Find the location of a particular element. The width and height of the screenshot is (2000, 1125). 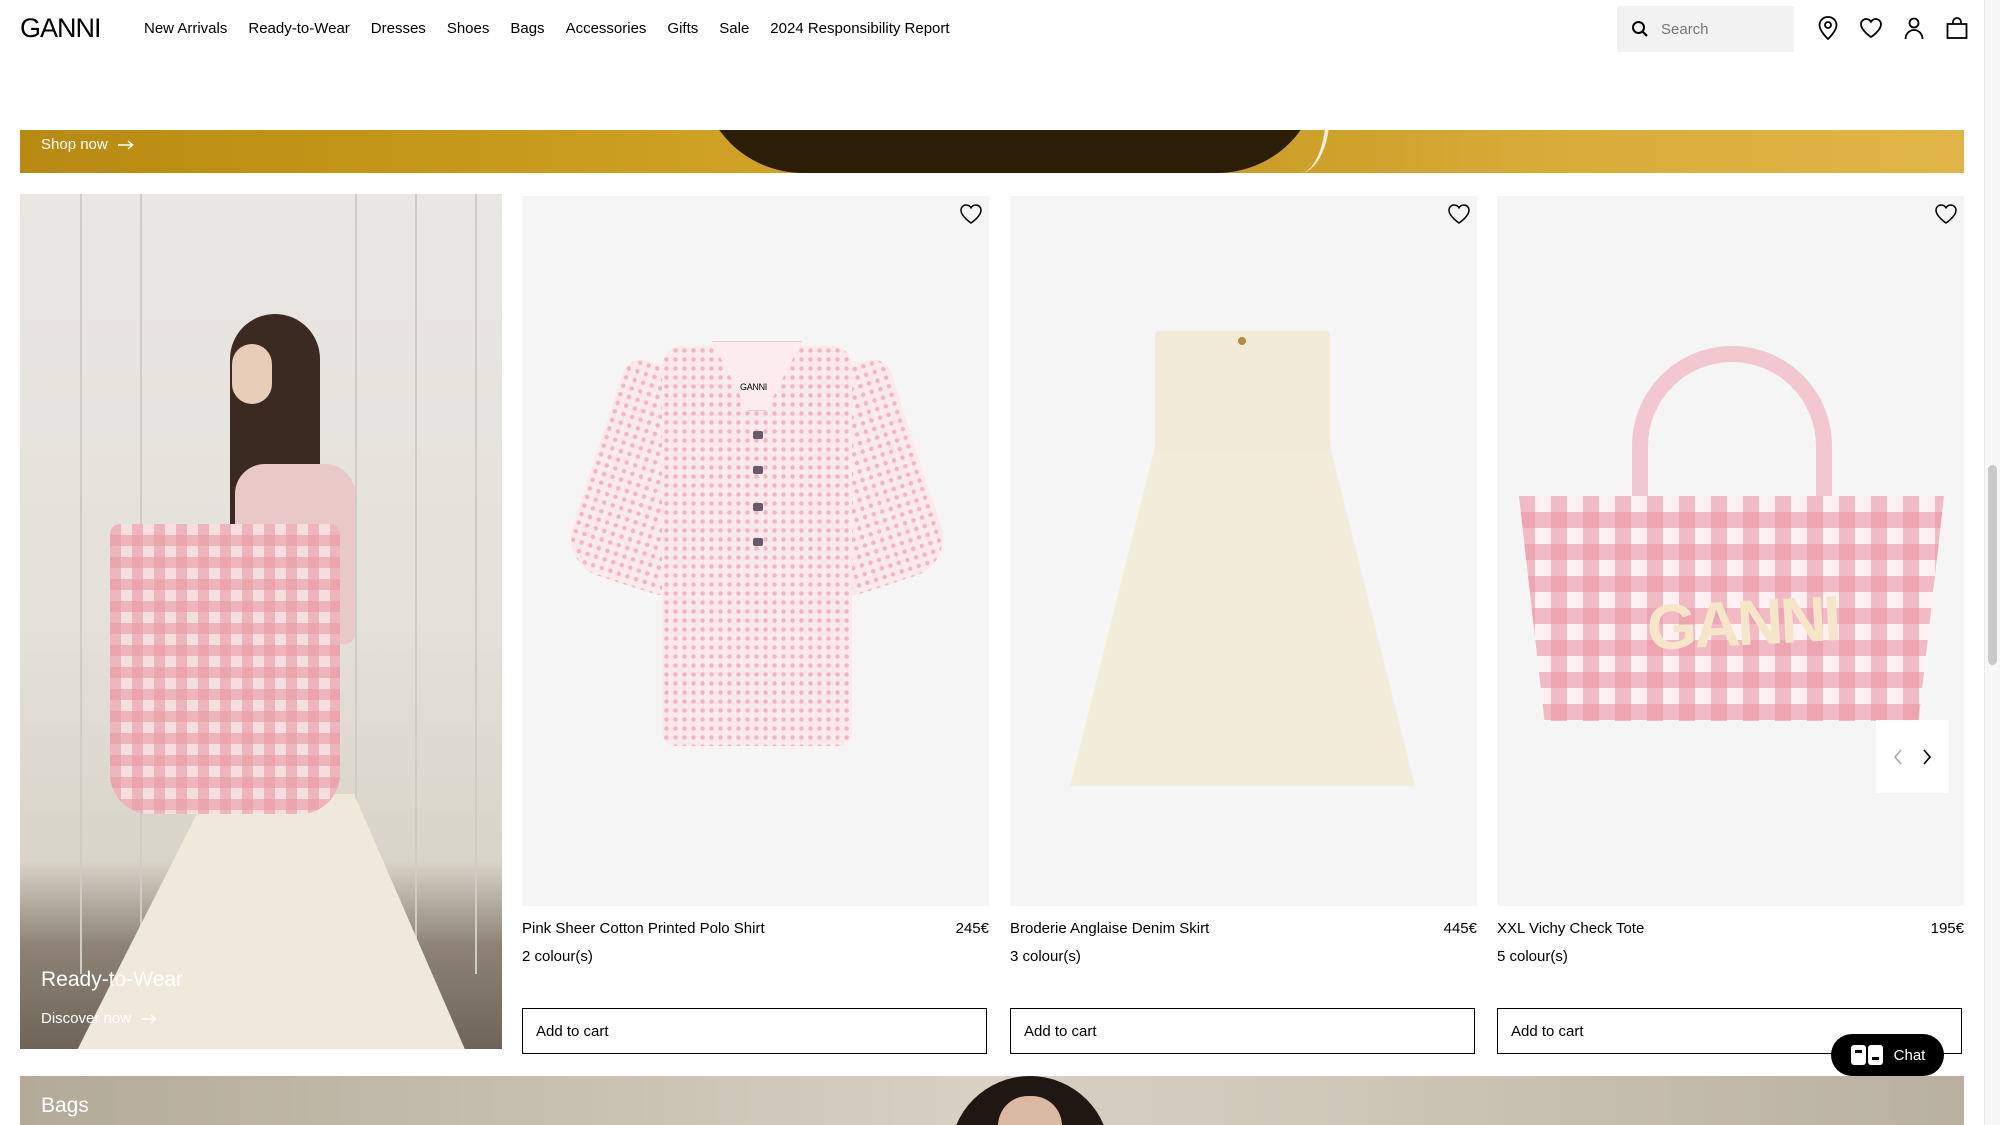

discover-now-label: Discover now is located at coordinates (86, 1018).